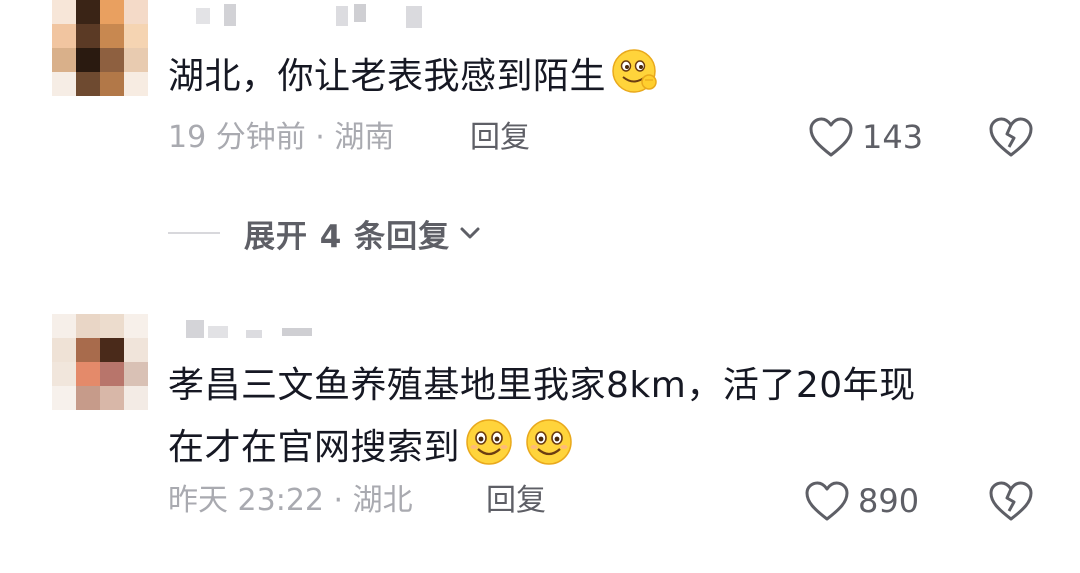  What do you see at coordinates (634, 71) in the screenshot?
I see `grinning-wink-emoji-icon` at bounding box center [634, 71].